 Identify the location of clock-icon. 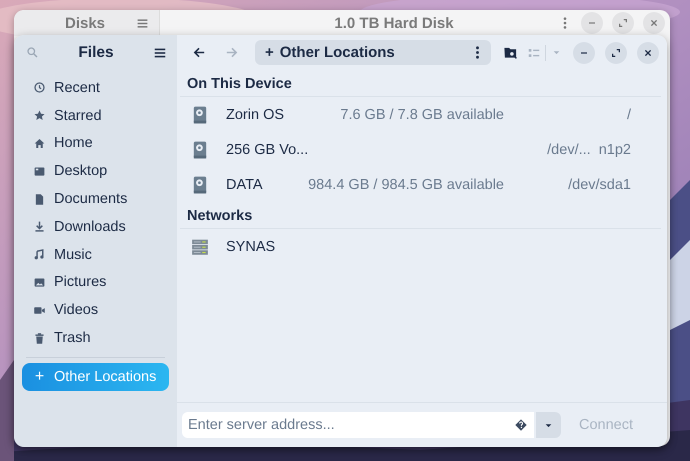
(39, 87).